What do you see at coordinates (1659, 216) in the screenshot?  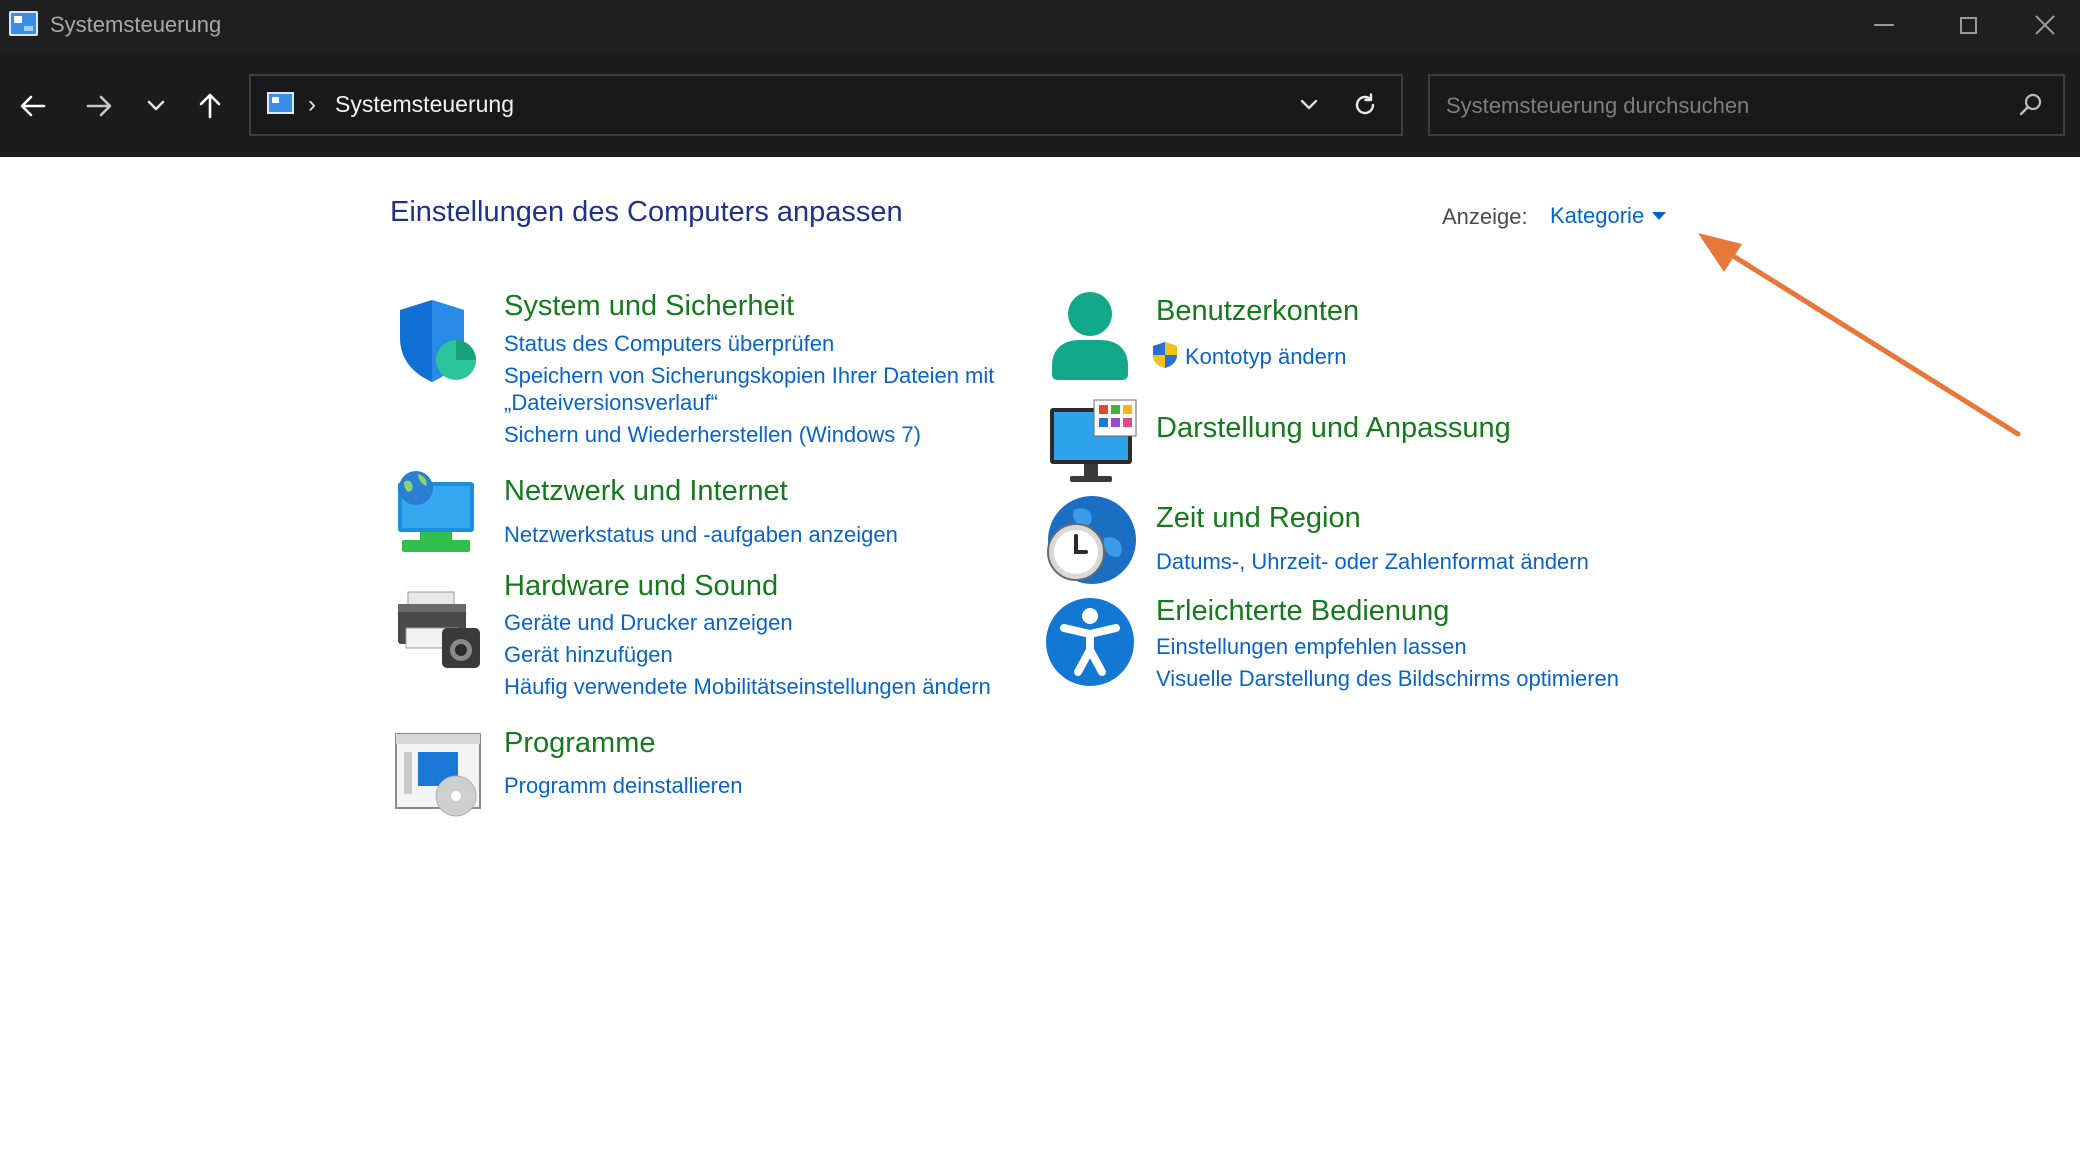 I see `dropdown-triangle-icon` at bounding box center [1659, 216].